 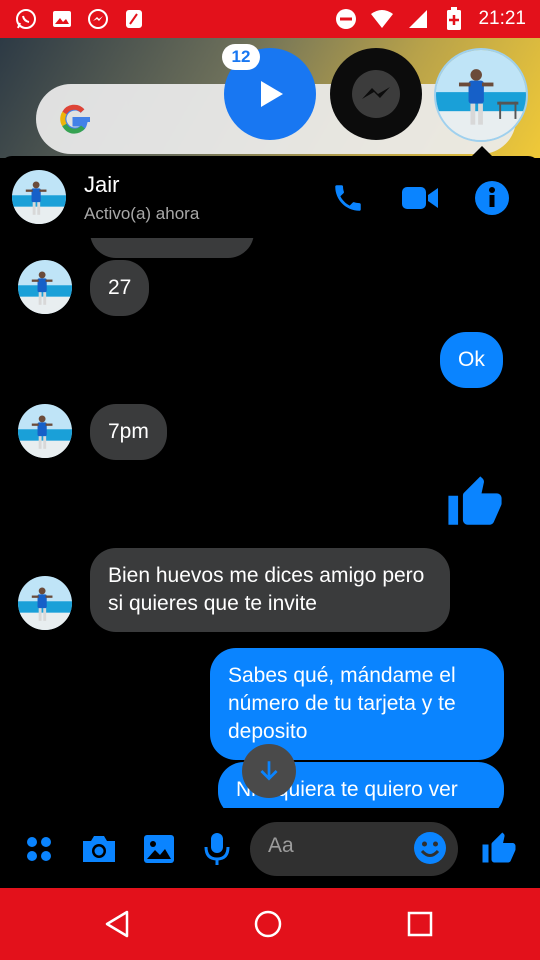 What do you see at coordinates (98, 19) in the screenshot?
I see `messenger-icon` at bounding box center [98, 19].